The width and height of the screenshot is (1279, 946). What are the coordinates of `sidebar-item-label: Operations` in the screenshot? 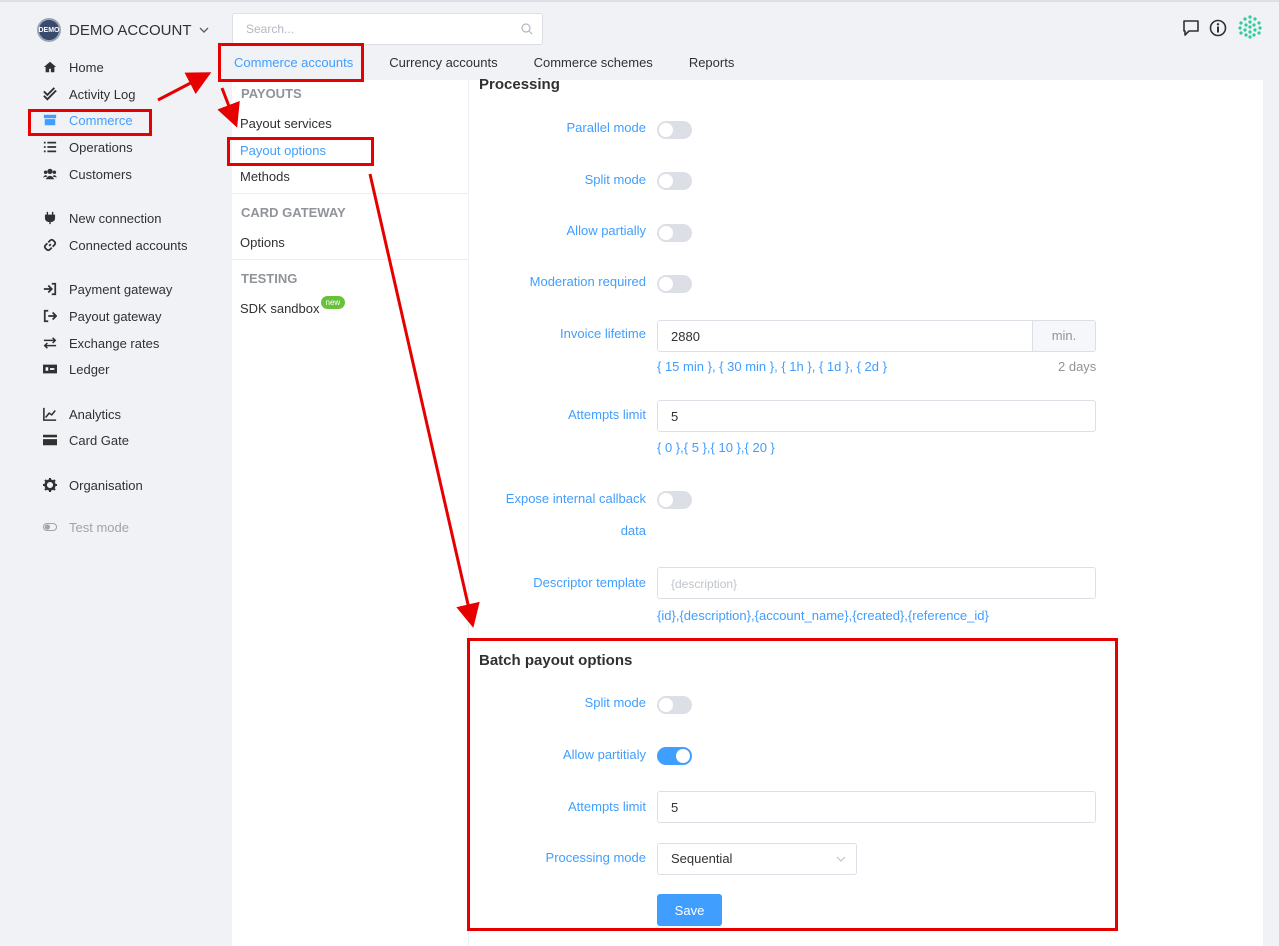 It's located at (101, 147).